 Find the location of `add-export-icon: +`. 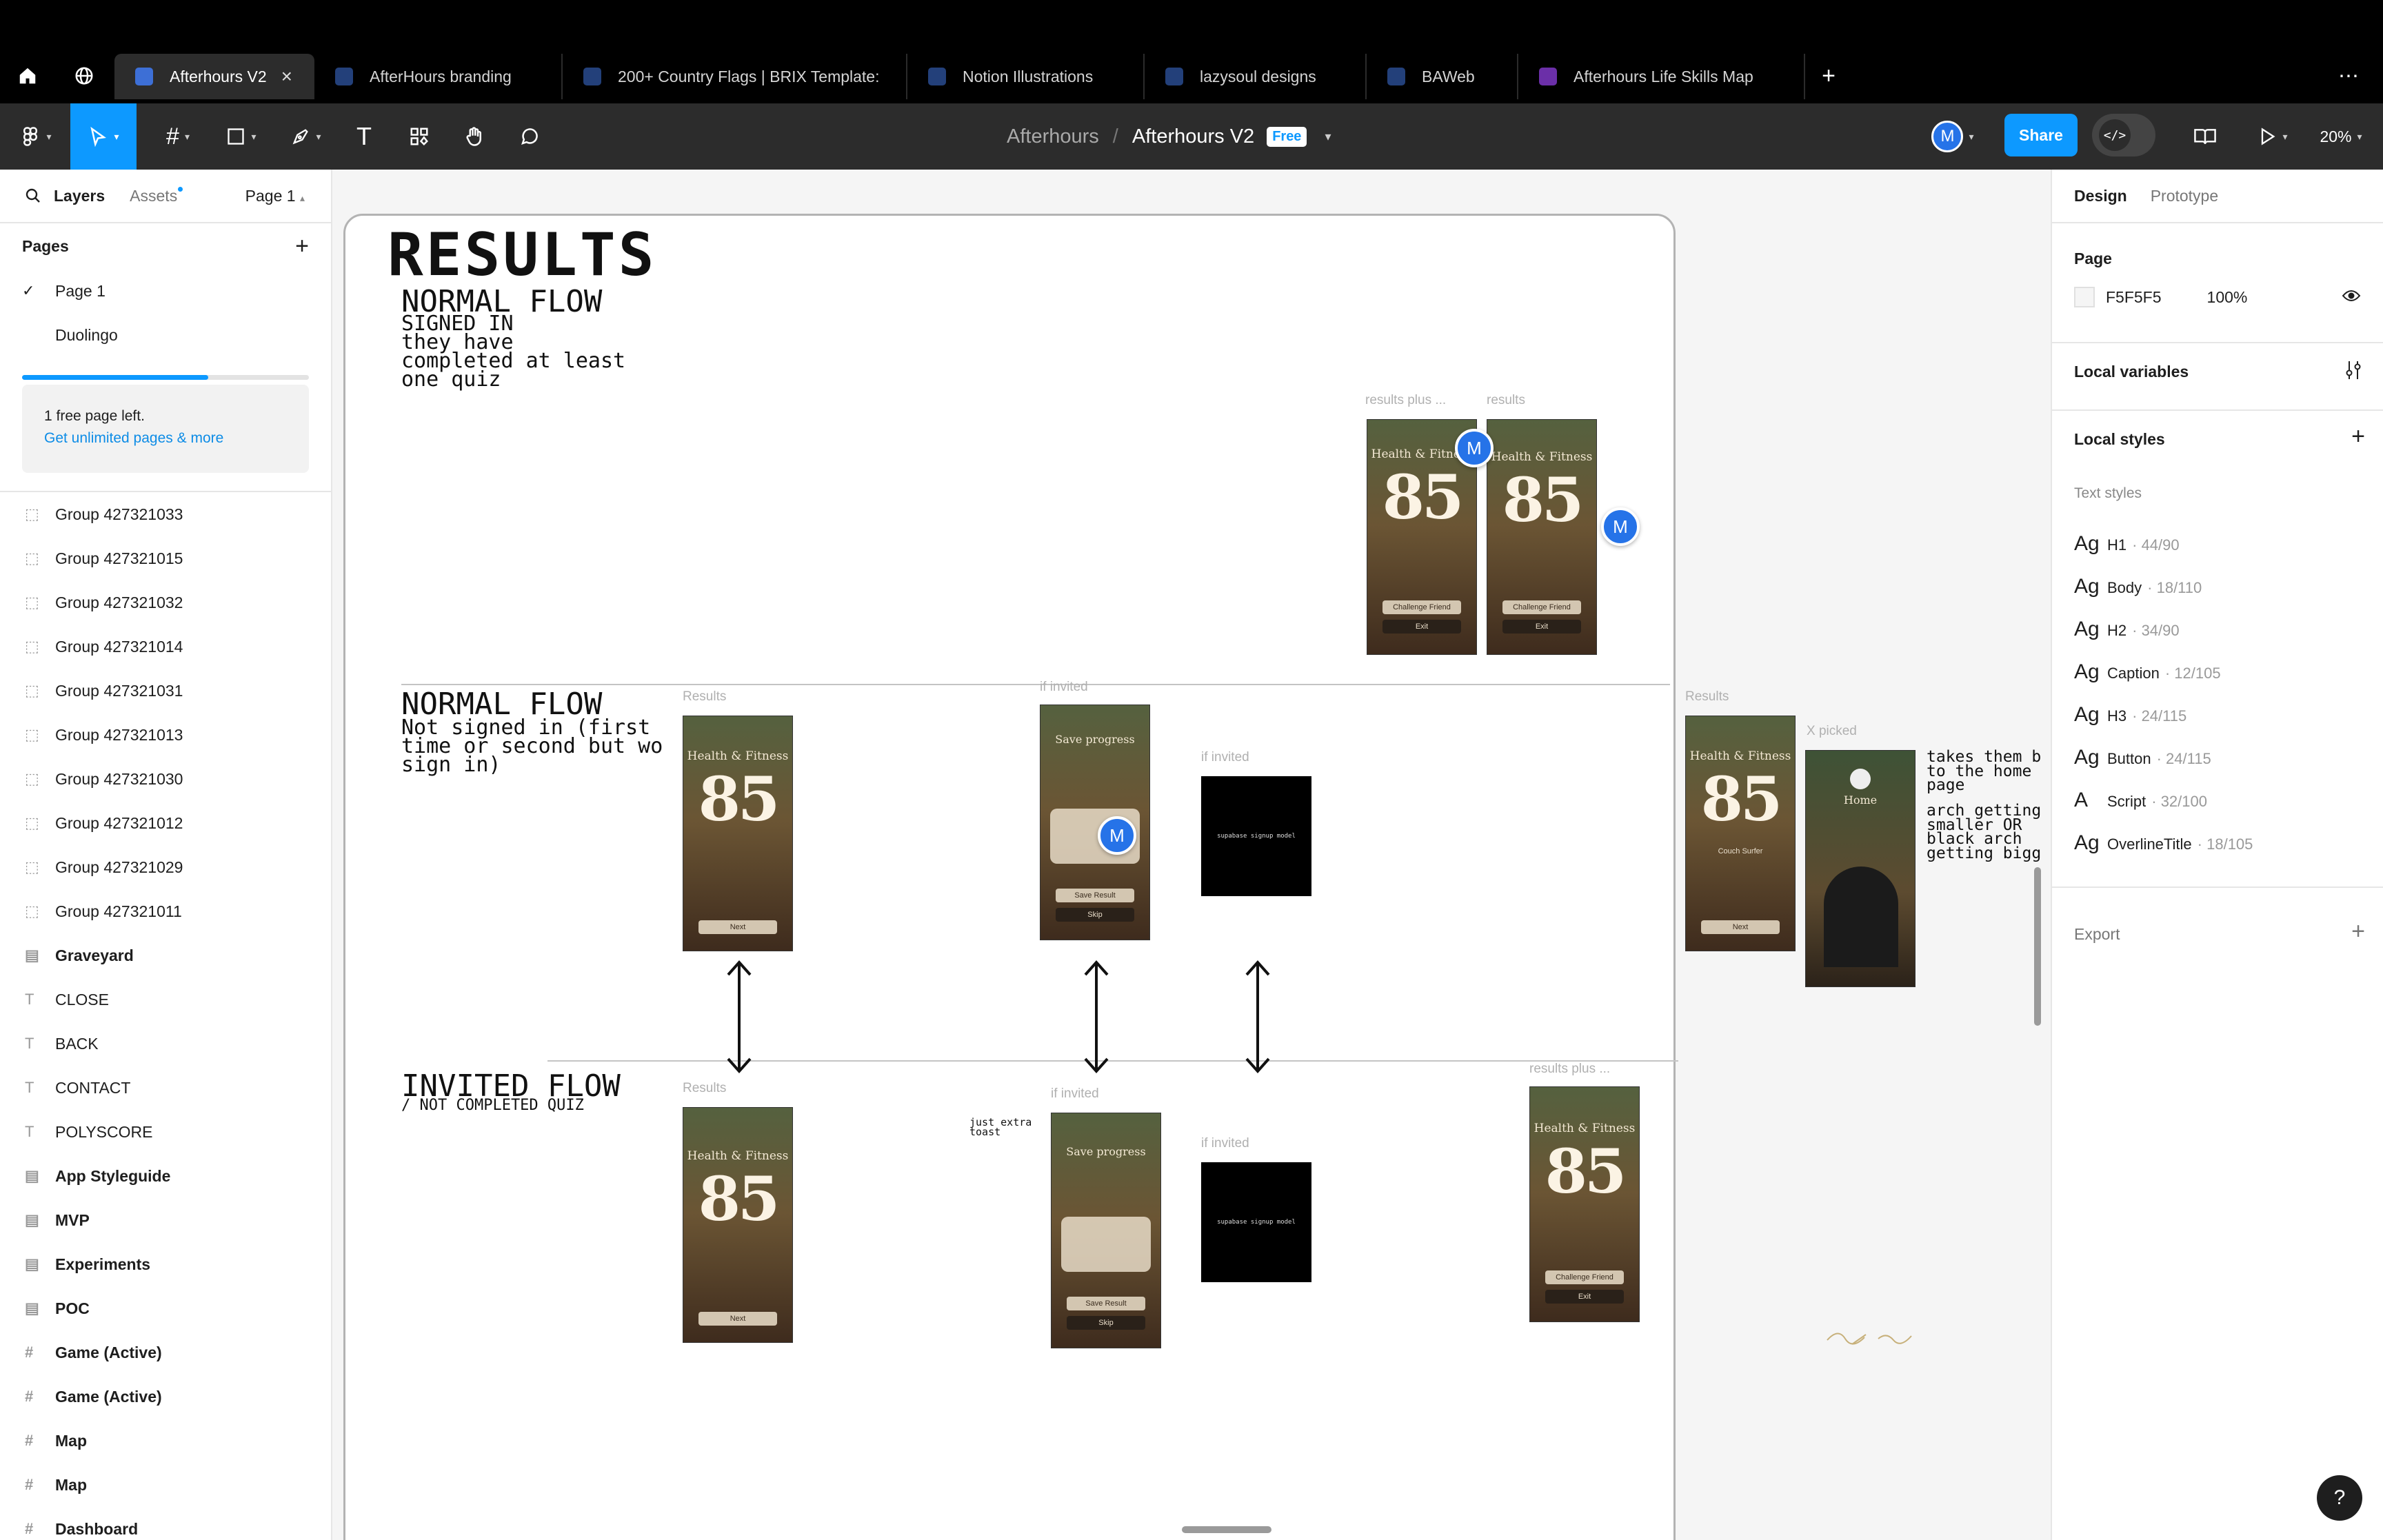

add-export-icon: + is located at coordinates (2358, 932).